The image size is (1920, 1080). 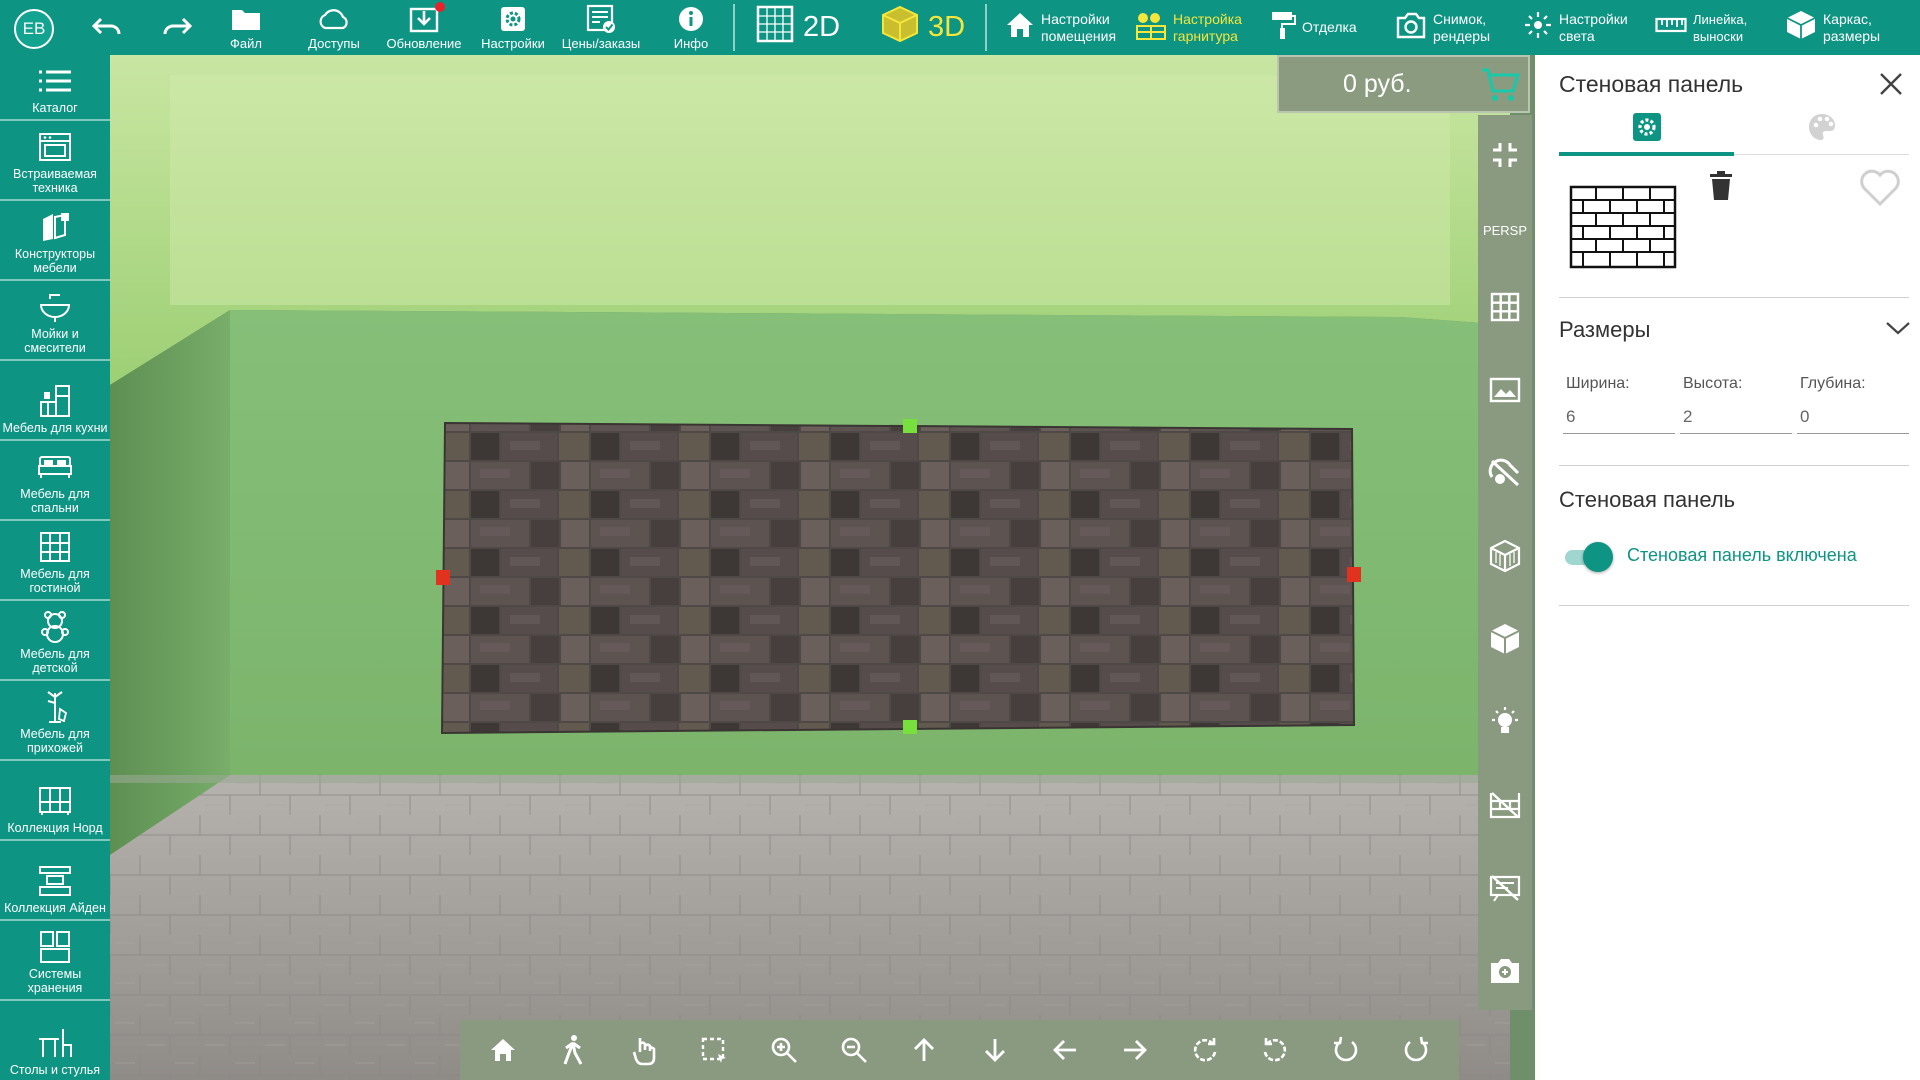 What do you see at coordinates (55, 481) in the screenshot?
I see `sidebar-item-bedroom-furniture: Мебель для спальни` at bounding box center [55, 481].